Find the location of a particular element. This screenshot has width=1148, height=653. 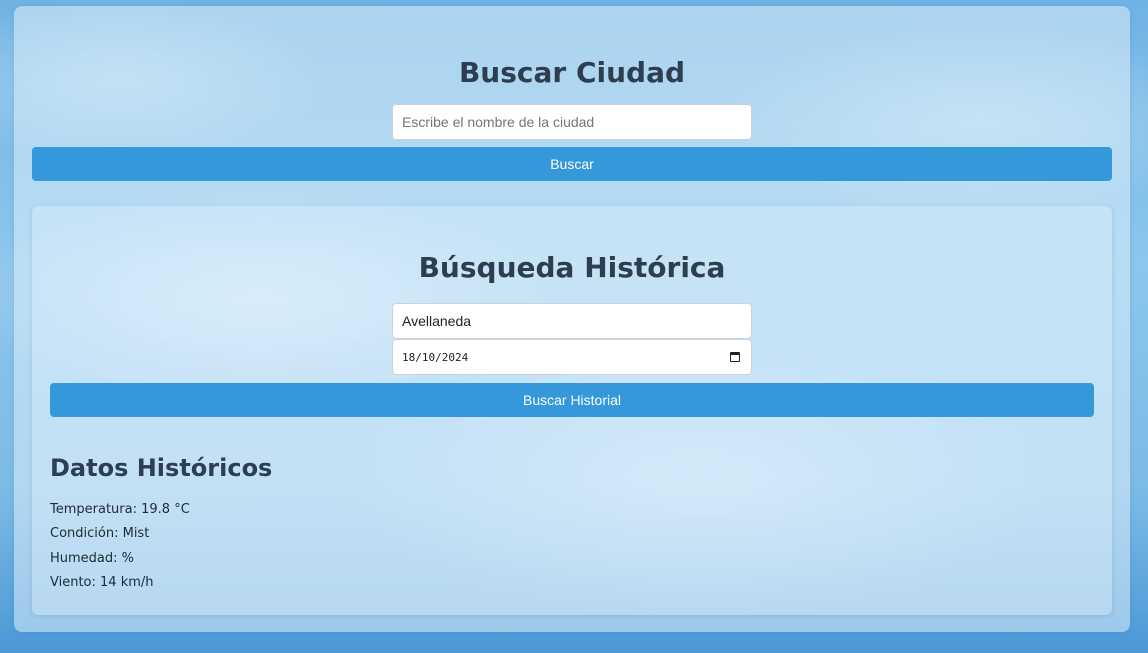

calendar-icon is located at coordinates (735, 357).